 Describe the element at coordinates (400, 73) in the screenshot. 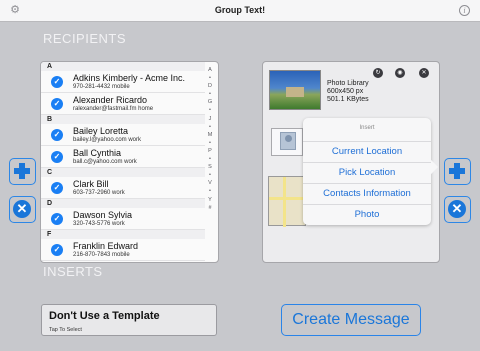

I see `eye-icon: ◉` at that location.